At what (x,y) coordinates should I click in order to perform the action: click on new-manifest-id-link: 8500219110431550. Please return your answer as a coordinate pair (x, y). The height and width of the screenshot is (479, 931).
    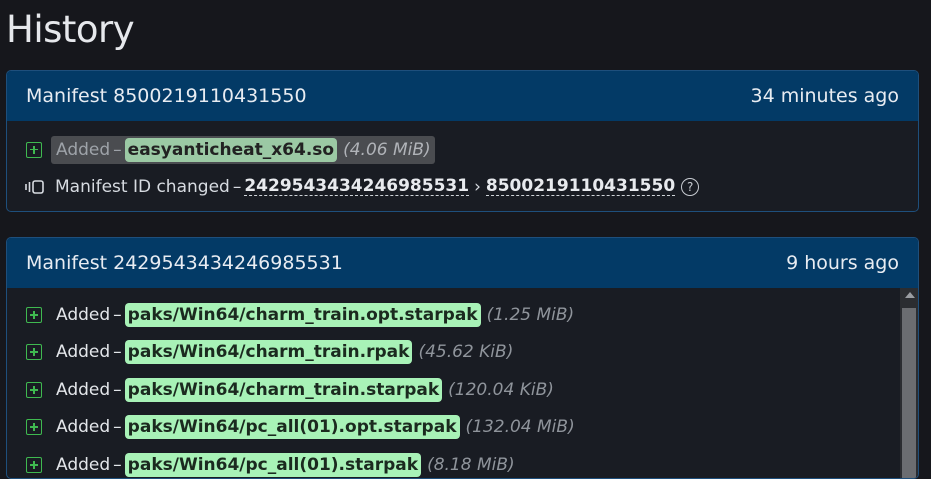
    Looking at the image, I should click on (580, 186).